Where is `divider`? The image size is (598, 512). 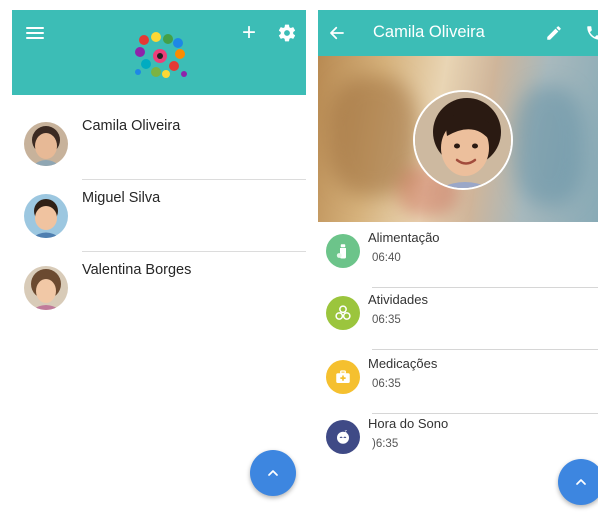
divider is located at coordinates (485, 349).